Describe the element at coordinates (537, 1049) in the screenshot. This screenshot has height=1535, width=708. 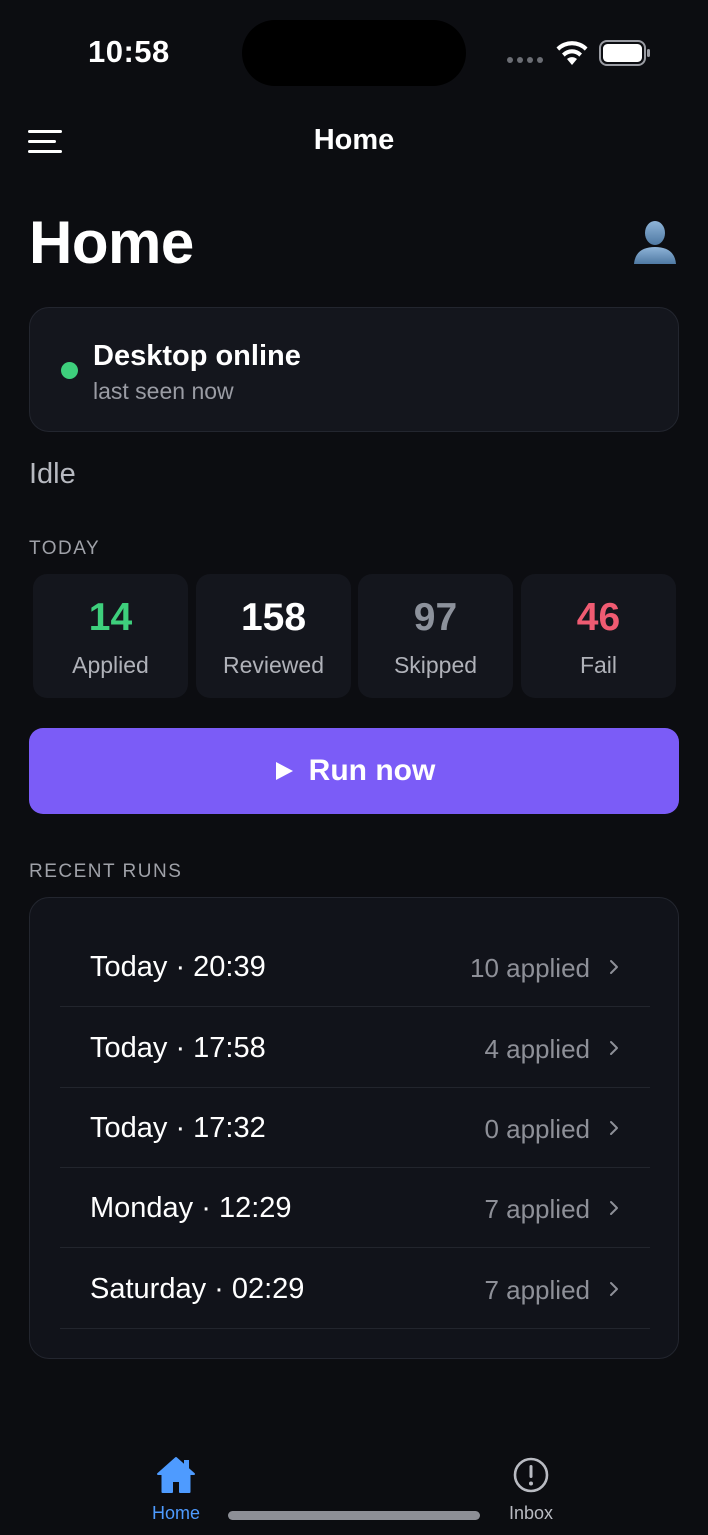
I see `run-applied-count: 4 applied` at that location.